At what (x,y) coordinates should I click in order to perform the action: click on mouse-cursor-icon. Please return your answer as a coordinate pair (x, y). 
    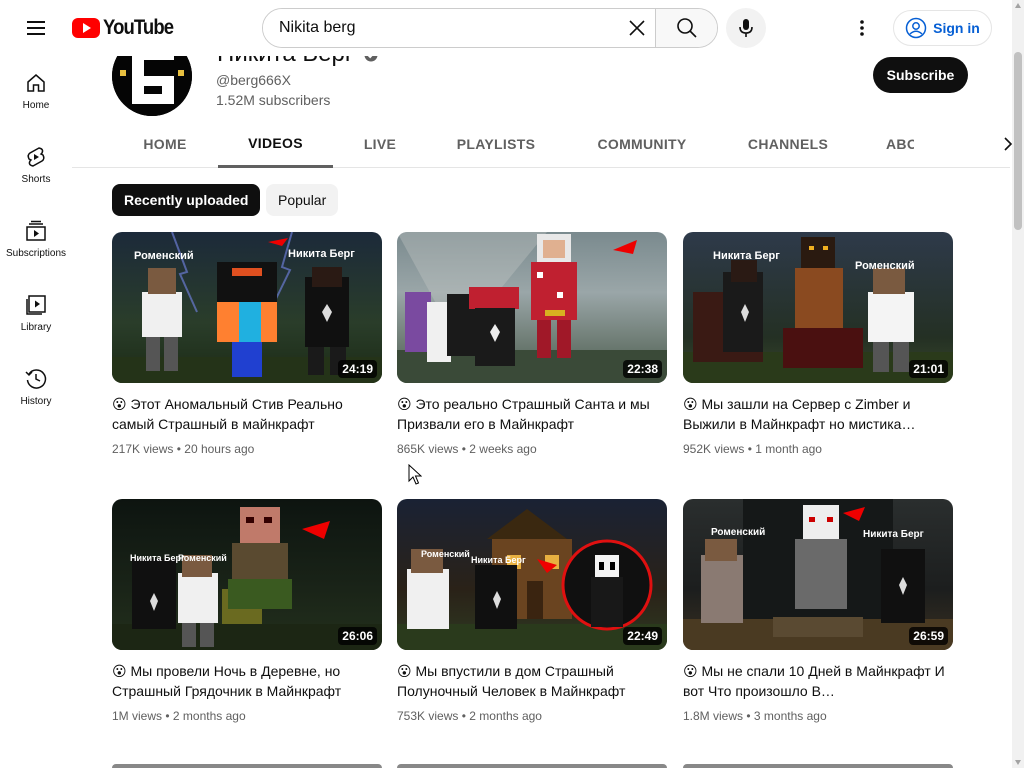
    Looking at the image, I should click on (415, 477).